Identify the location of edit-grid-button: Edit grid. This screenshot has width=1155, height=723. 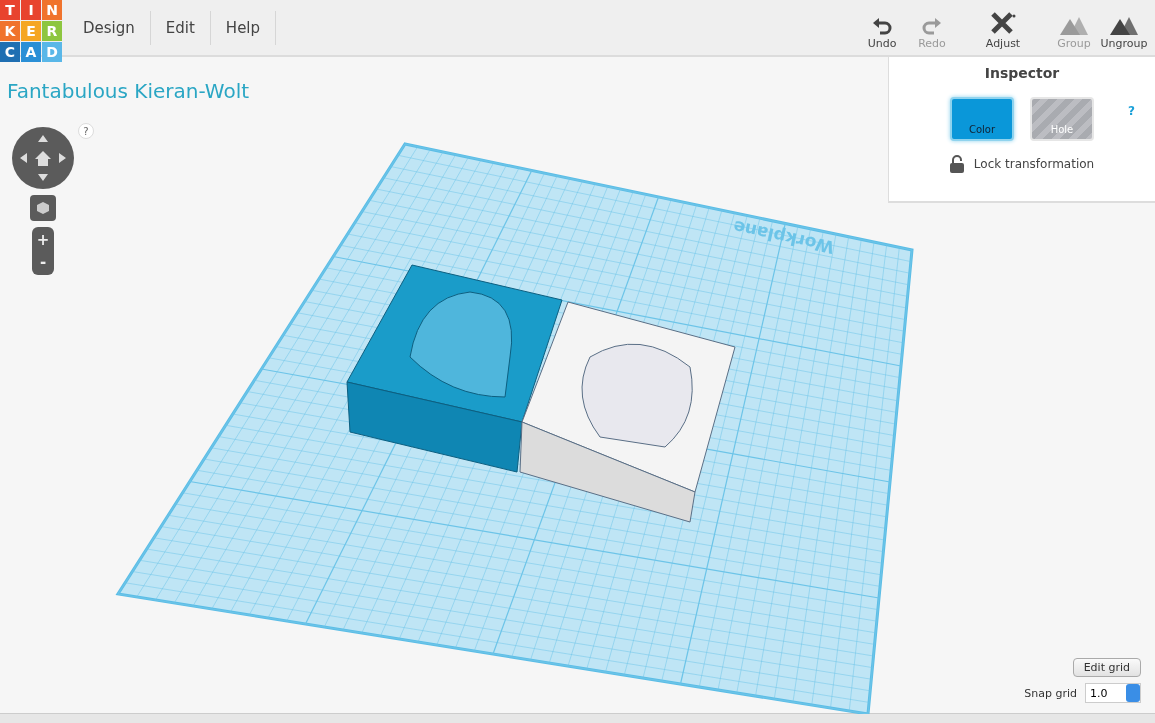
(1106, 667).